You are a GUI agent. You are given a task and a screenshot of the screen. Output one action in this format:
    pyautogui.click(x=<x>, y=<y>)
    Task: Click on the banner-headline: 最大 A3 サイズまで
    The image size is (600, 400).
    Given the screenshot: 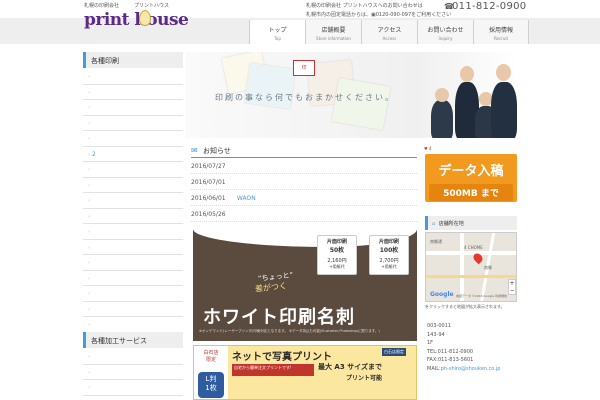 What is the action you would take?
    pyautogui.click(x=350, y=367)
    